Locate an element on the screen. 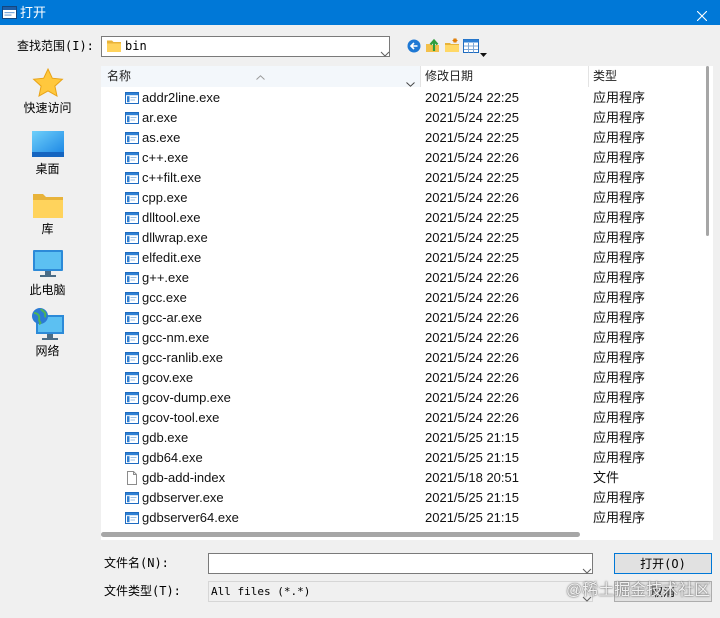 The width and height of the screenshot is (720, 618). back-icon is located at coordinates (414, 46).